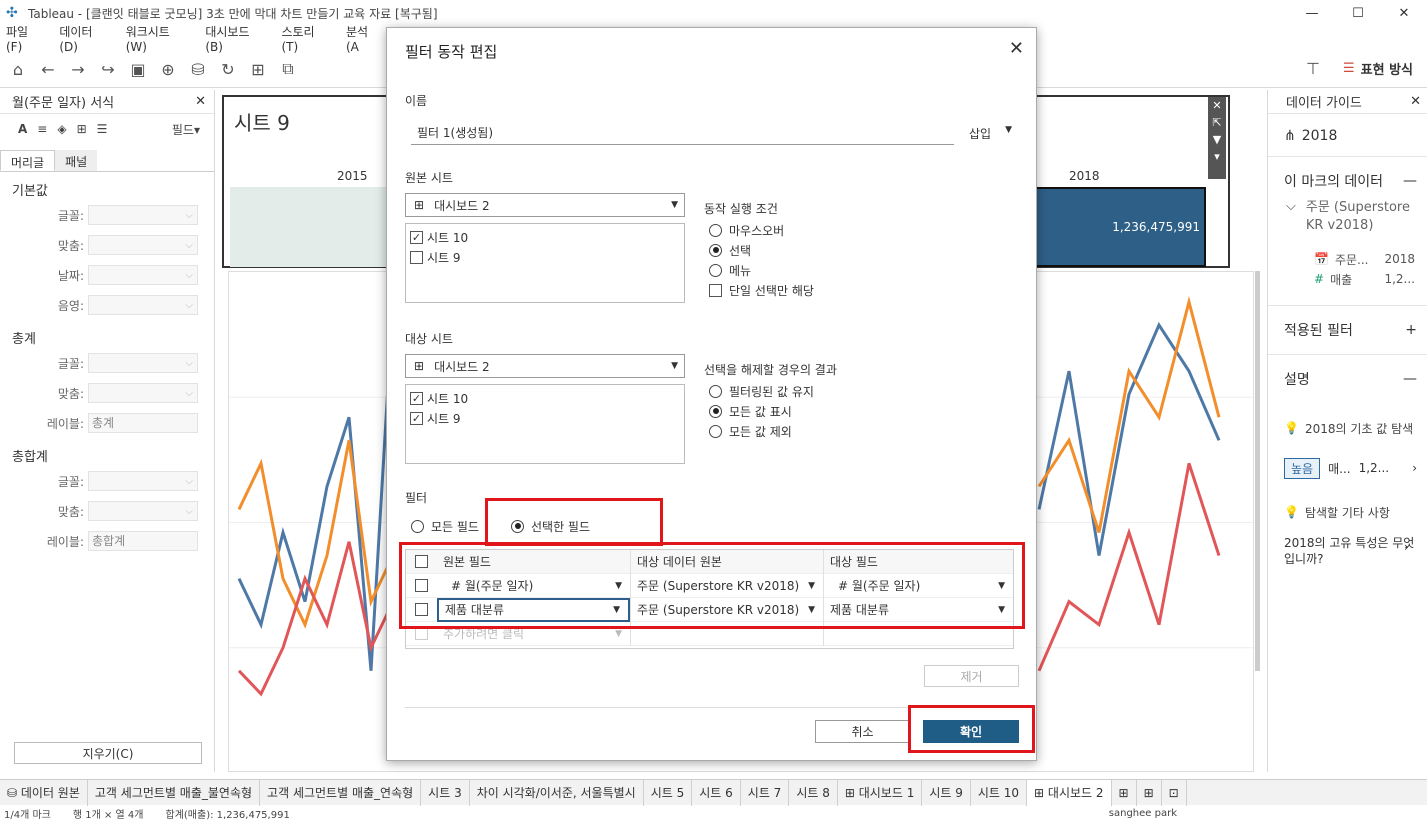  I want to click on label-field: 총계, so click(143, 423).